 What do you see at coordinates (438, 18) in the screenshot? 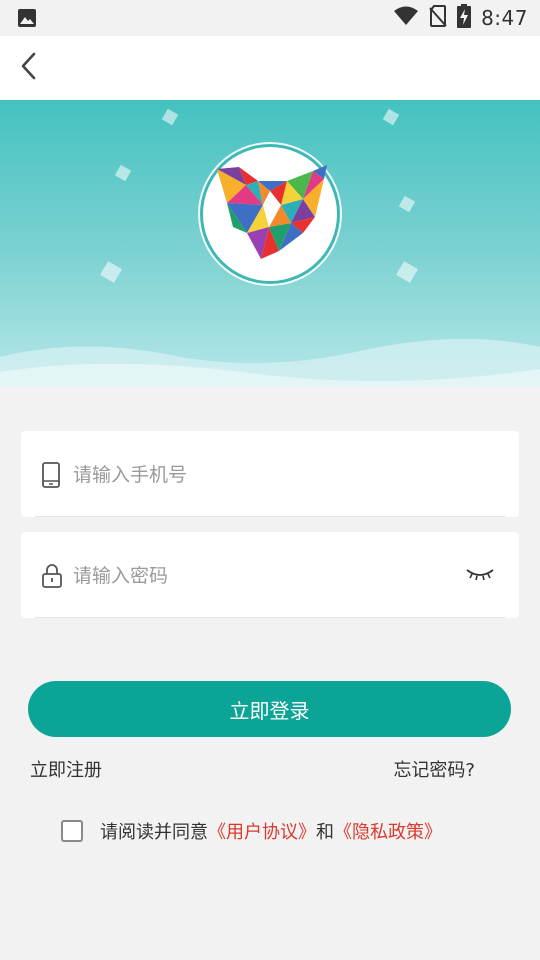
I see `no-sim-icon` at bounding box center [438, 18].